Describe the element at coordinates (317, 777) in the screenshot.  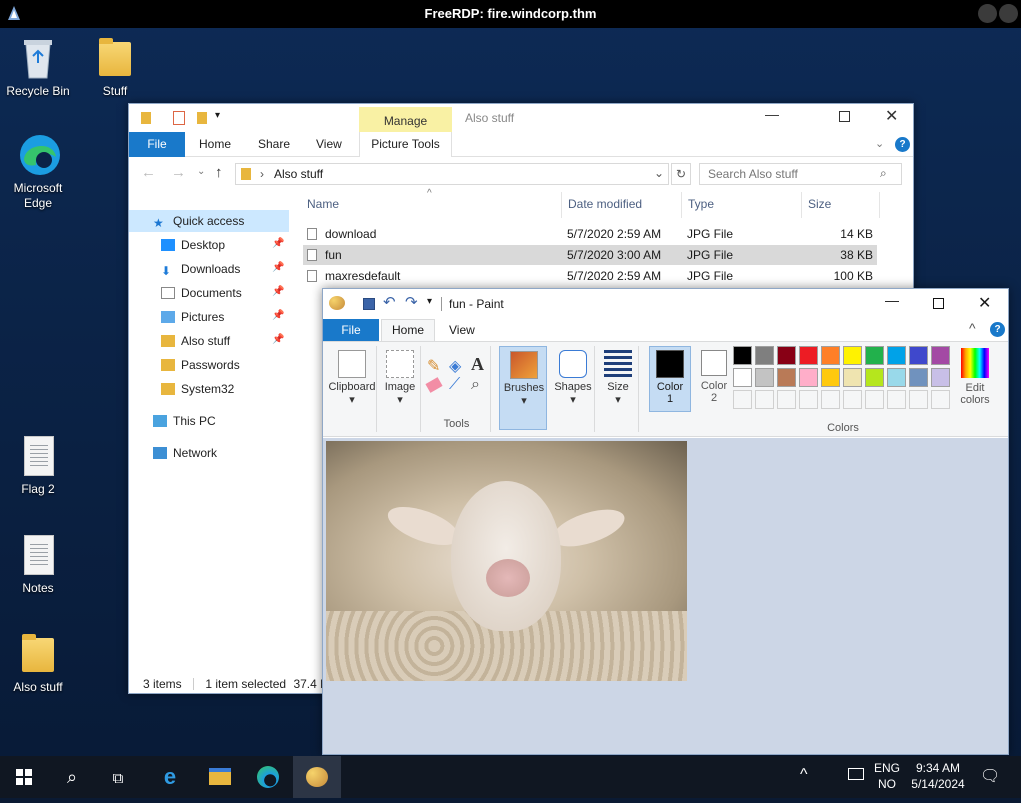
I see `taskbar-paint` at that location.